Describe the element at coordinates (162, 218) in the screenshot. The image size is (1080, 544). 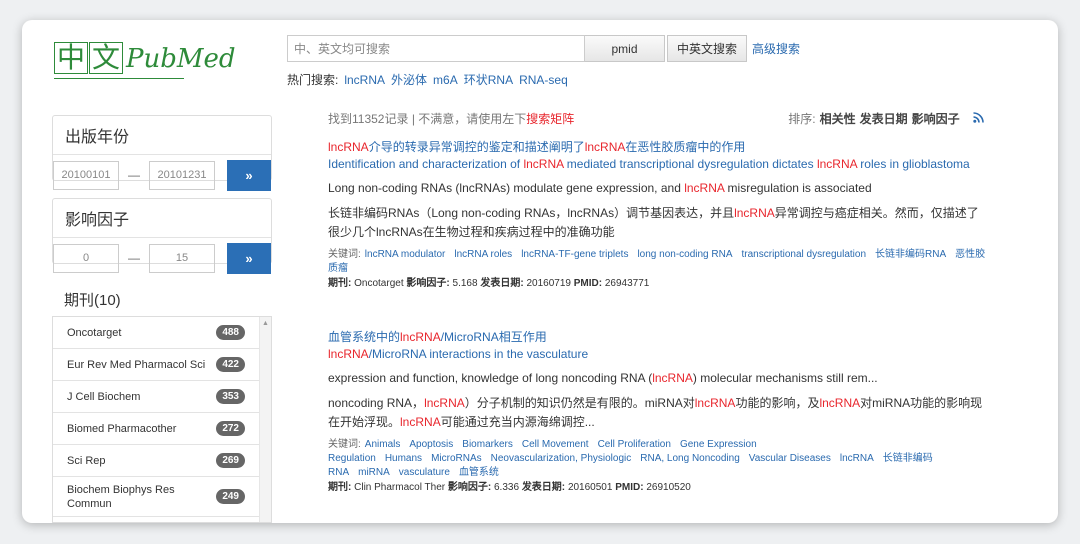
I see `impact-filter-title: 影响因子` at that location.